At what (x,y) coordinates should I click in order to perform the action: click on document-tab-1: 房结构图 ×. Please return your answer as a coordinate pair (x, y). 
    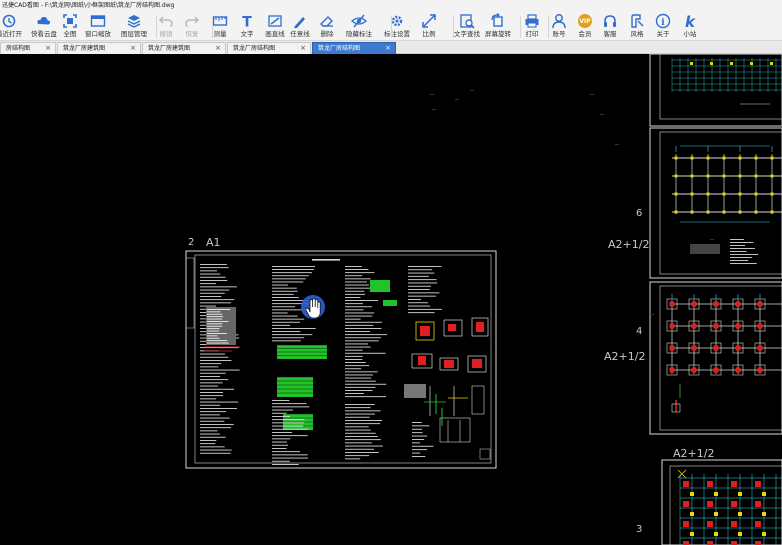
    Looking at the image, I should click on (28, 48).